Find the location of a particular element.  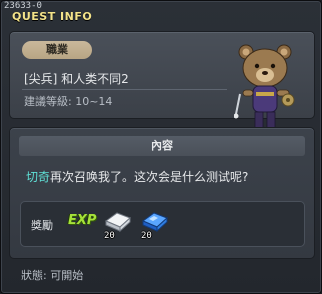

description-text: 再次召唤我了。这次会是什么测试呢? is located at coordinates (149, 177).